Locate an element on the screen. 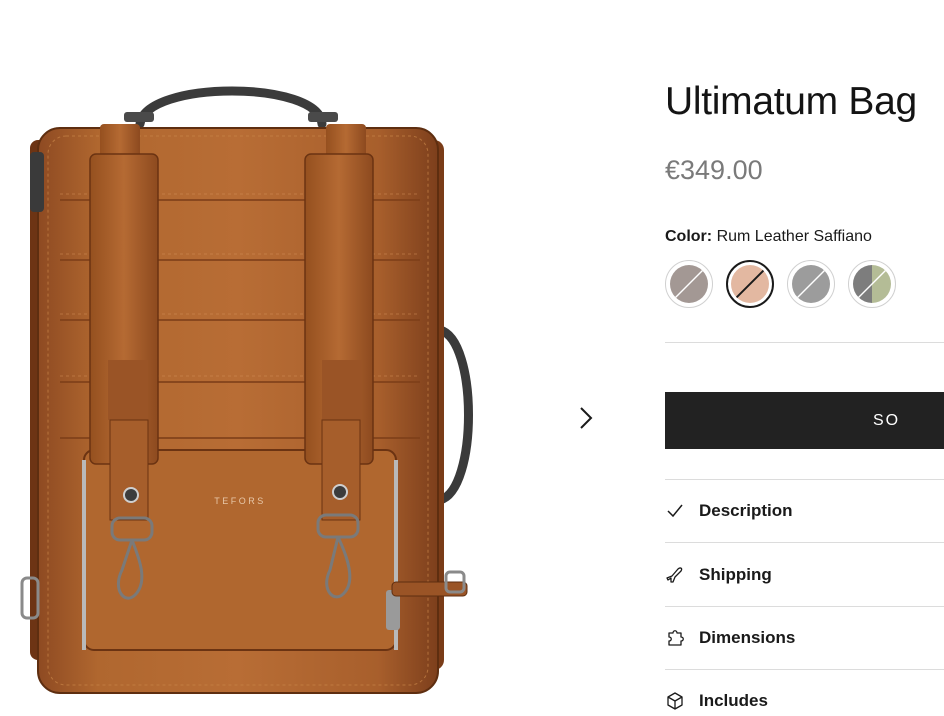  chevron-right-icon is located at coordinates (586, 420).